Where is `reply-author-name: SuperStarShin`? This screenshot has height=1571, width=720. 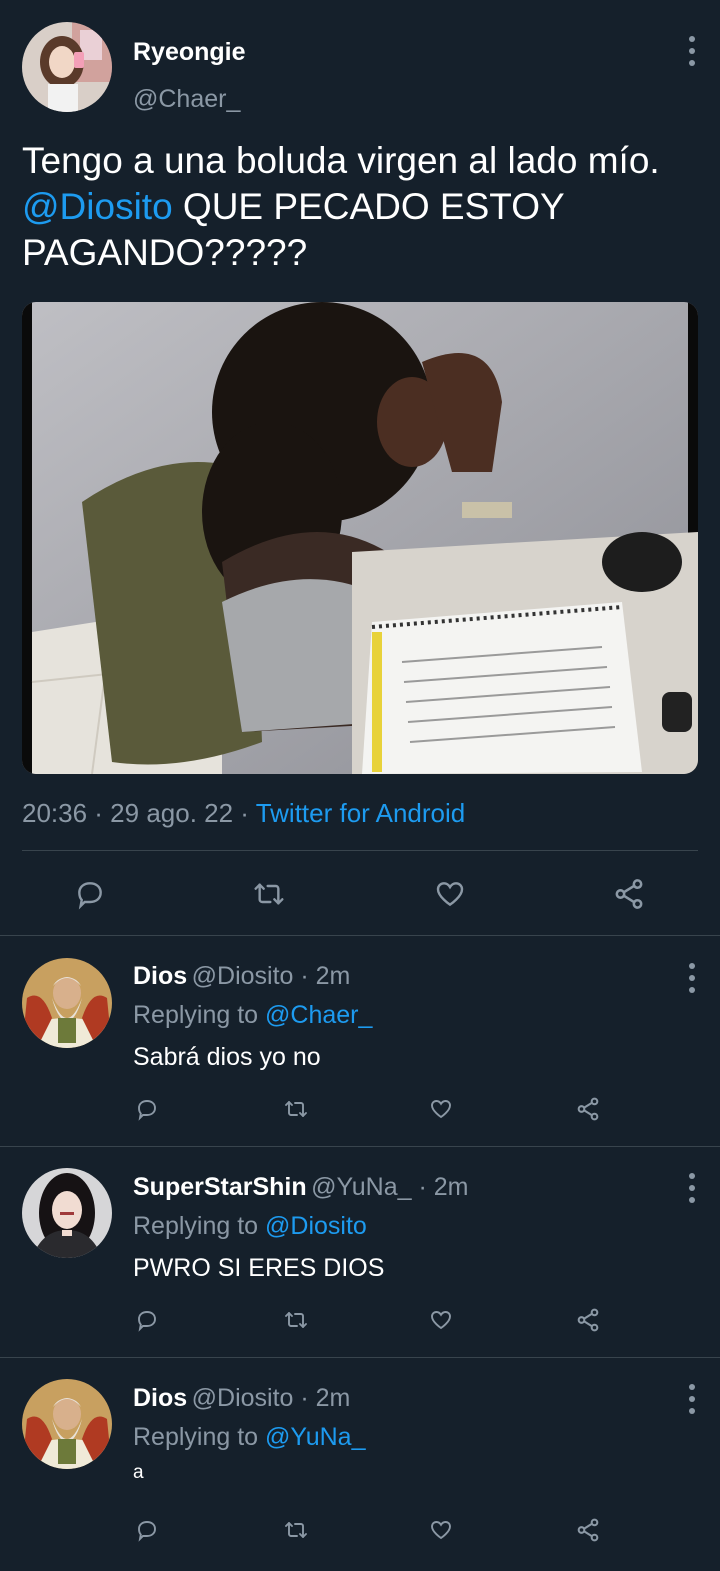
reply-author-name: SuperStarShin is located at coordinates (220, 1187).